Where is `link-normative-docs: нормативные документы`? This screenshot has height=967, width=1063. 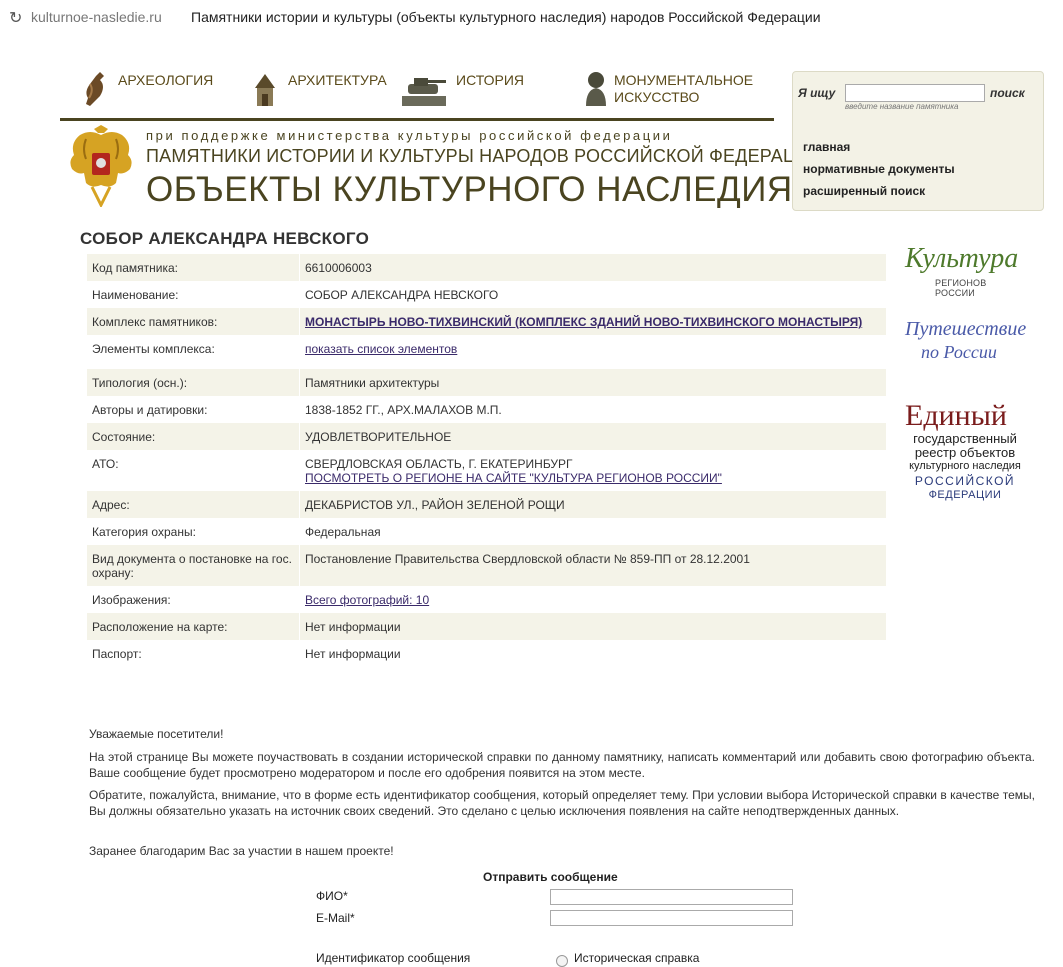
link-normative-docs: нормативные документы is located at coordinates (879, 169).